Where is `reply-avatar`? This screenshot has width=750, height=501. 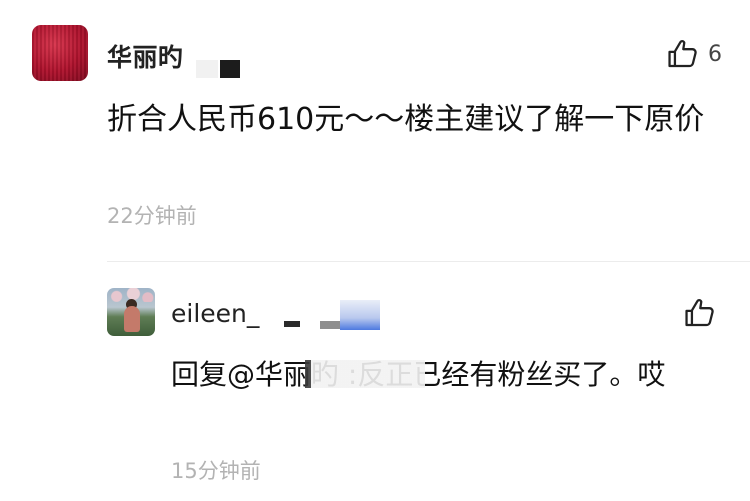
reply-avatar is located at coordinates (131, 312).